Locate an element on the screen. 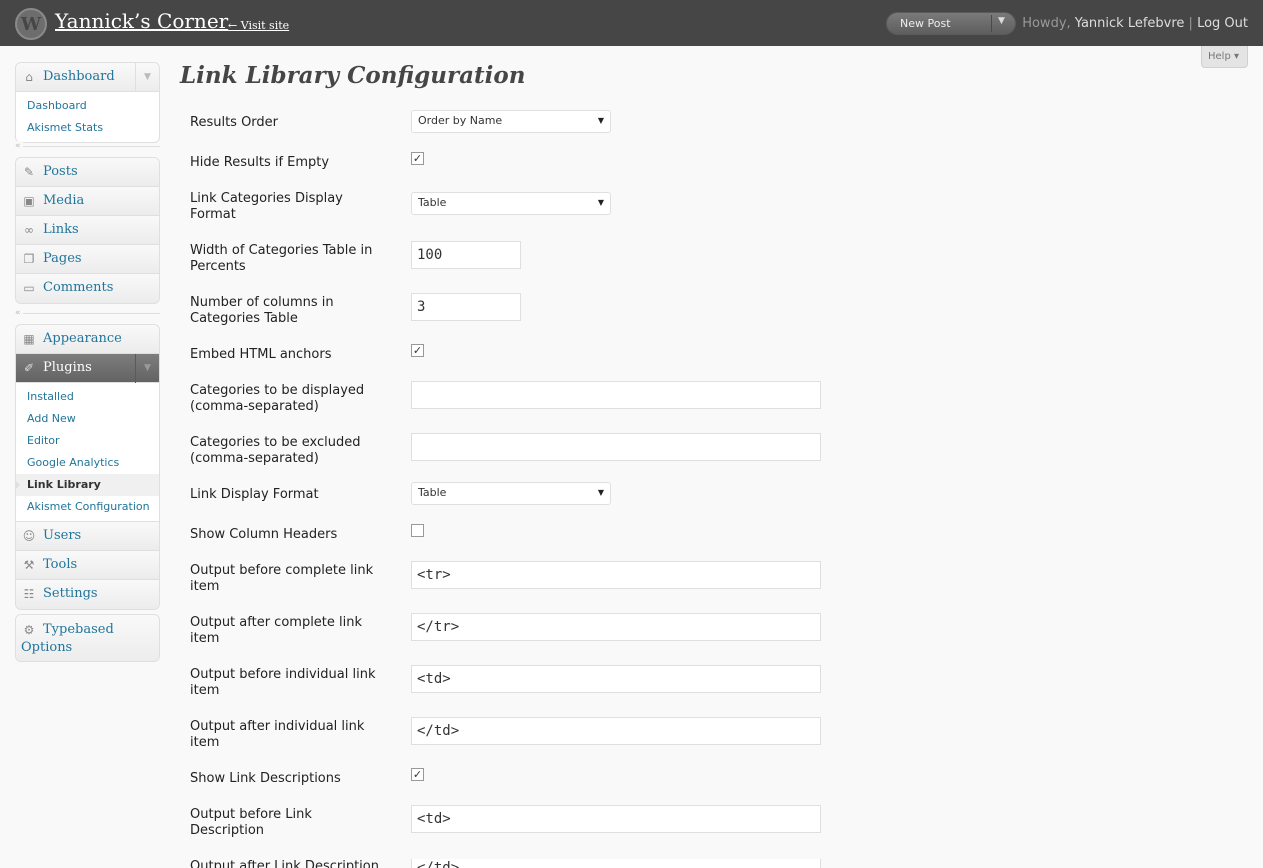 This screenshot has height=868, width=1263. results-order-value: Order by Name is located at coordinates (460, 120).